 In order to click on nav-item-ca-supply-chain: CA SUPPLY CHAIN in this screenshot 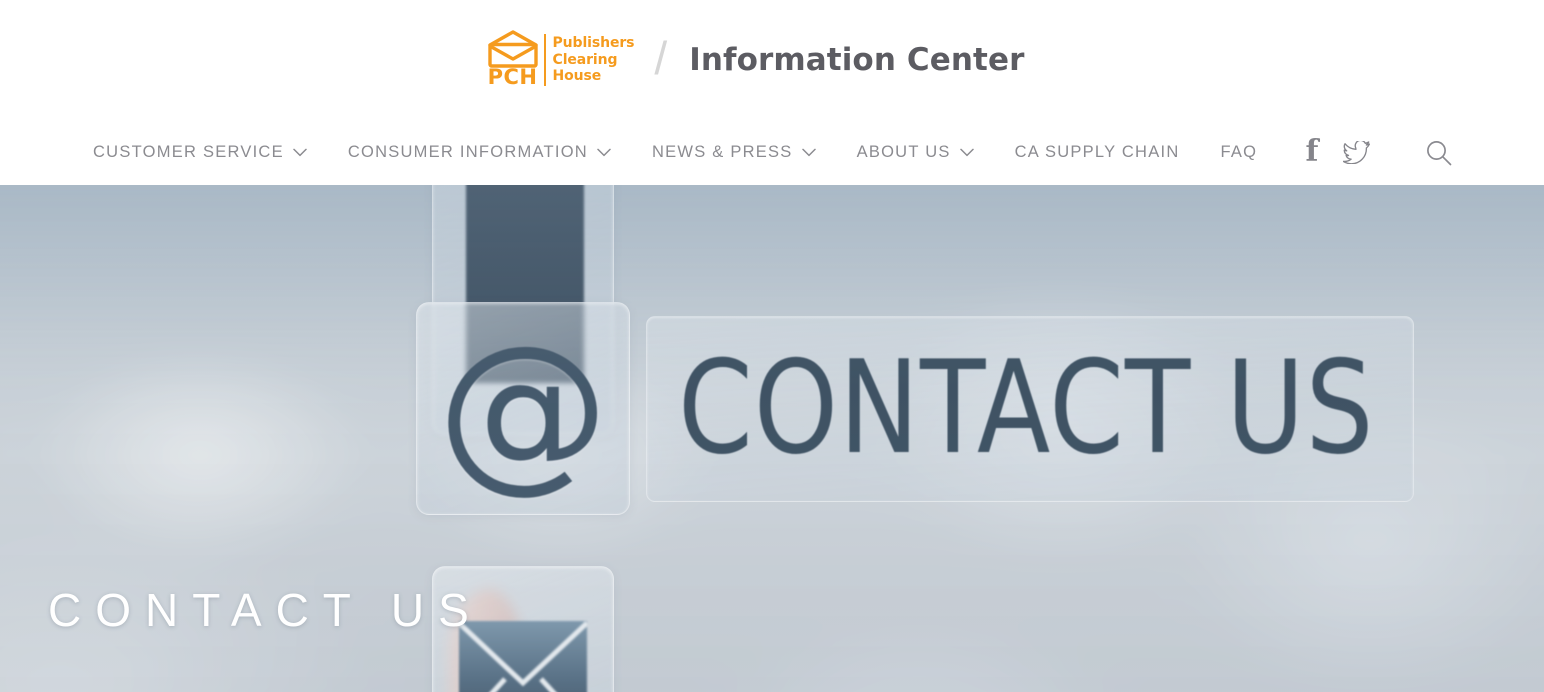, I will do `click(1097, 152)`.